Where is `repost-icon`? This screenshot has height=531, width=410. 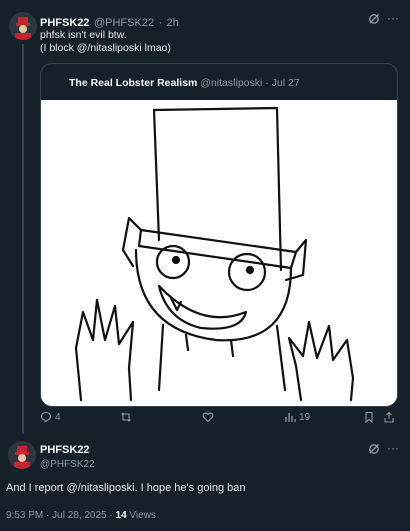 repost-icon is located at coordinates (126, 417).